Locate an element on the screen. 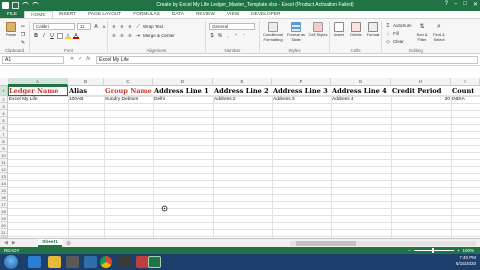 This screenshot has width=480, height=270. increase-decimal-icon: ⁺ is located at coordinates (236, 36).